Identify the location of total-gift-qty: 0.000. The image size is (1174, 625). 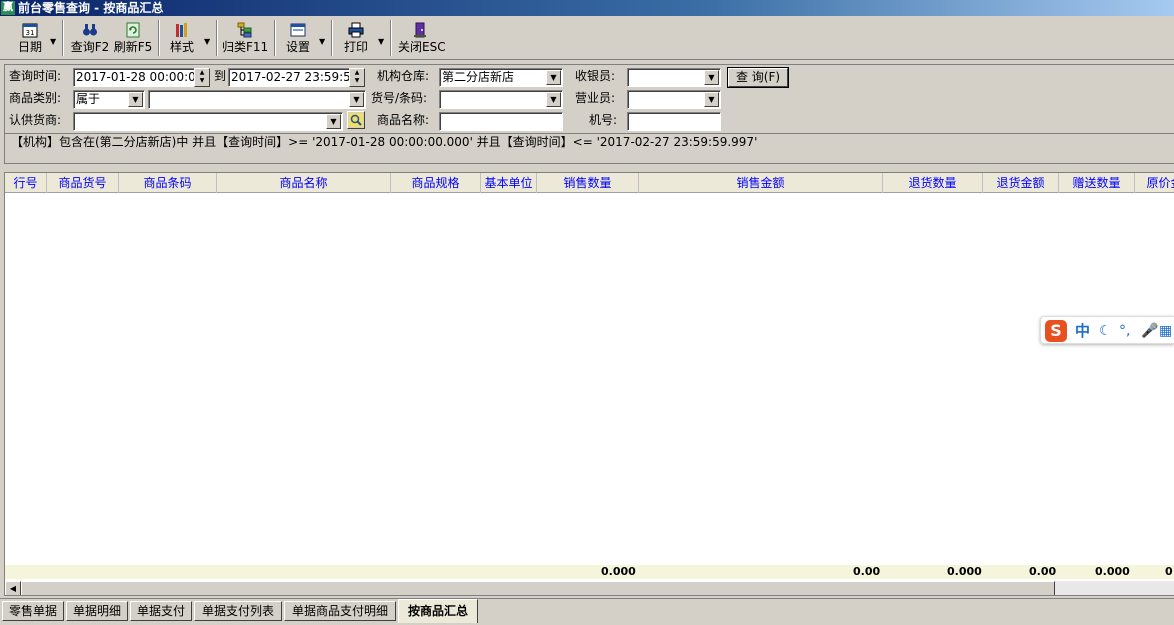
(1112, 571).